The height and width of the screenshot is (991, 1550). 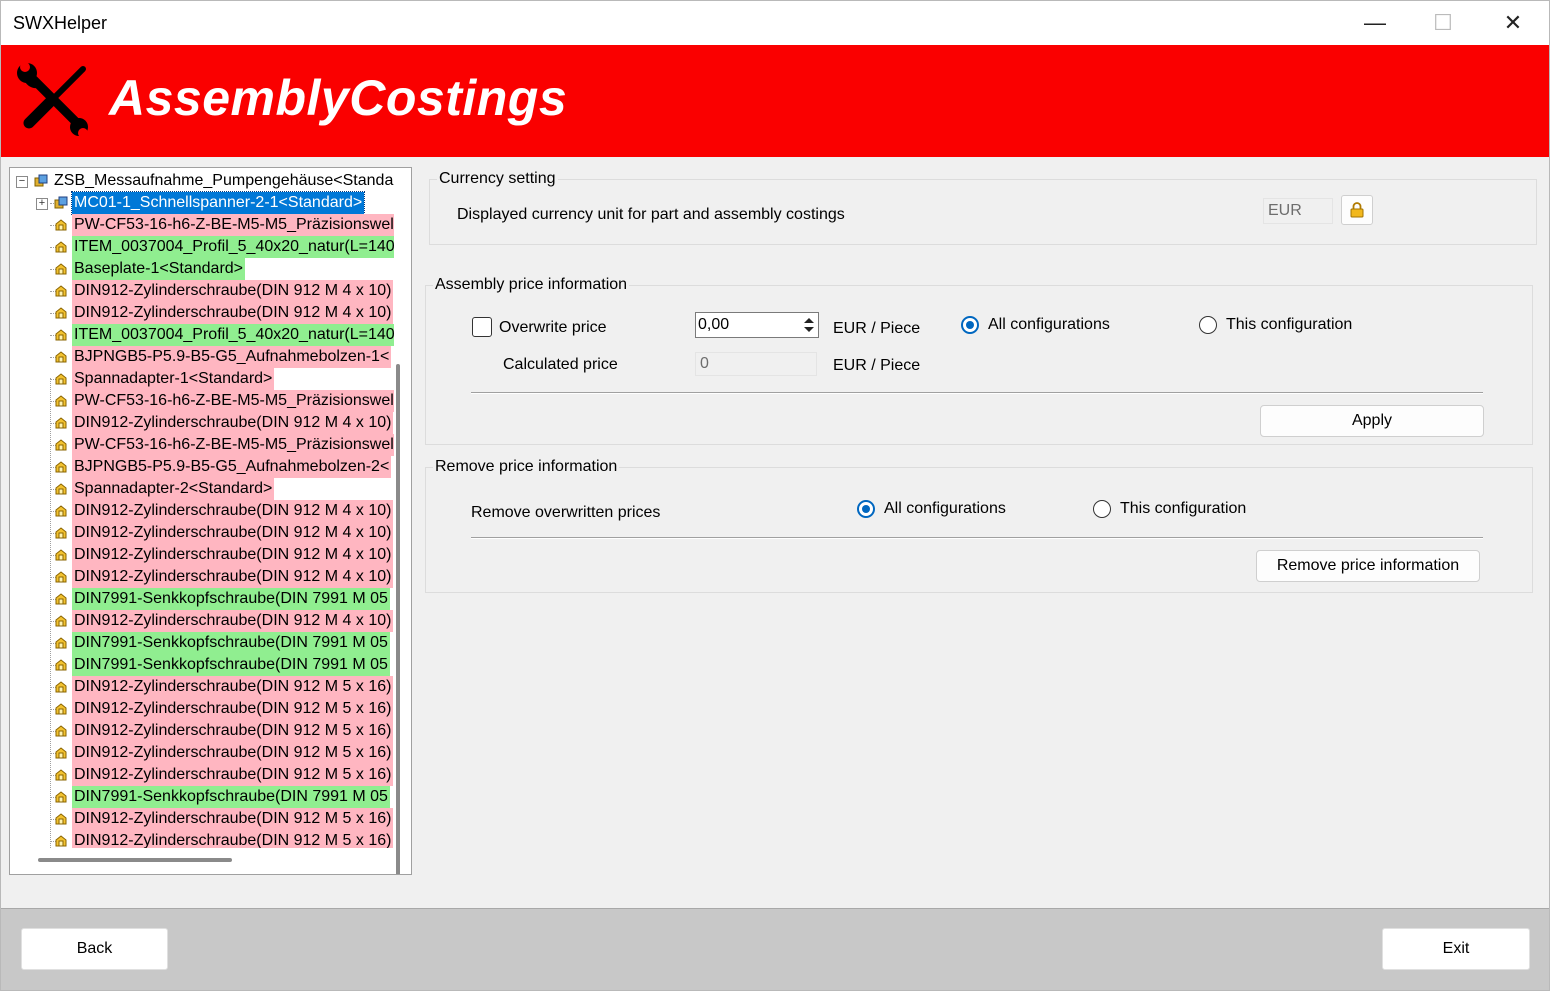 I want to click on exit-button: Exit, so click(x=1456, y=949).